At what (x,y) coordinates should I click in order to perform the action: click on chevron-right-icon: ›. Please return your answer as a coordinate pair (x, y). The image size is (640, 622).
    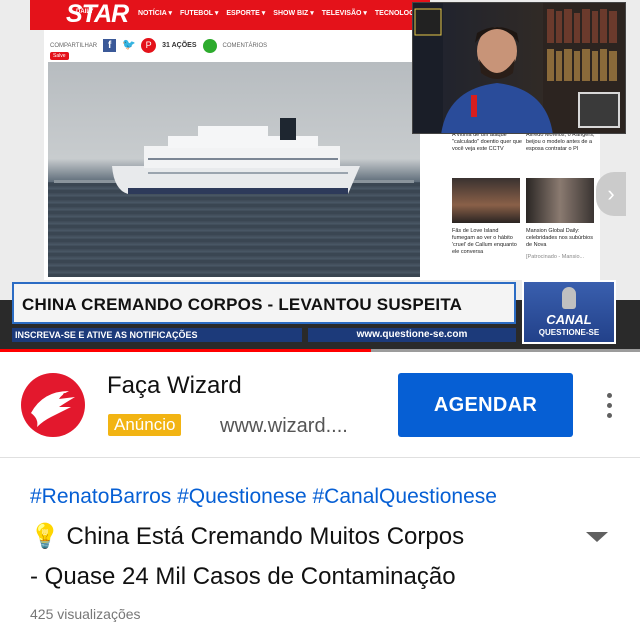
    Looking at the image, I should click on (611, 194).